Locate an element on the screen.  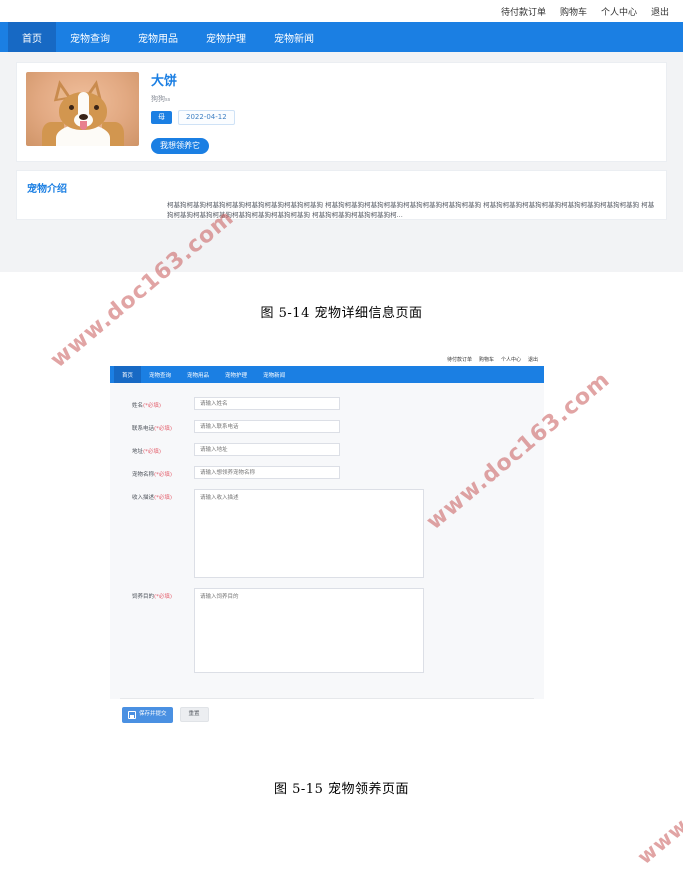
pet-photo is located at coordinates (82, 109).